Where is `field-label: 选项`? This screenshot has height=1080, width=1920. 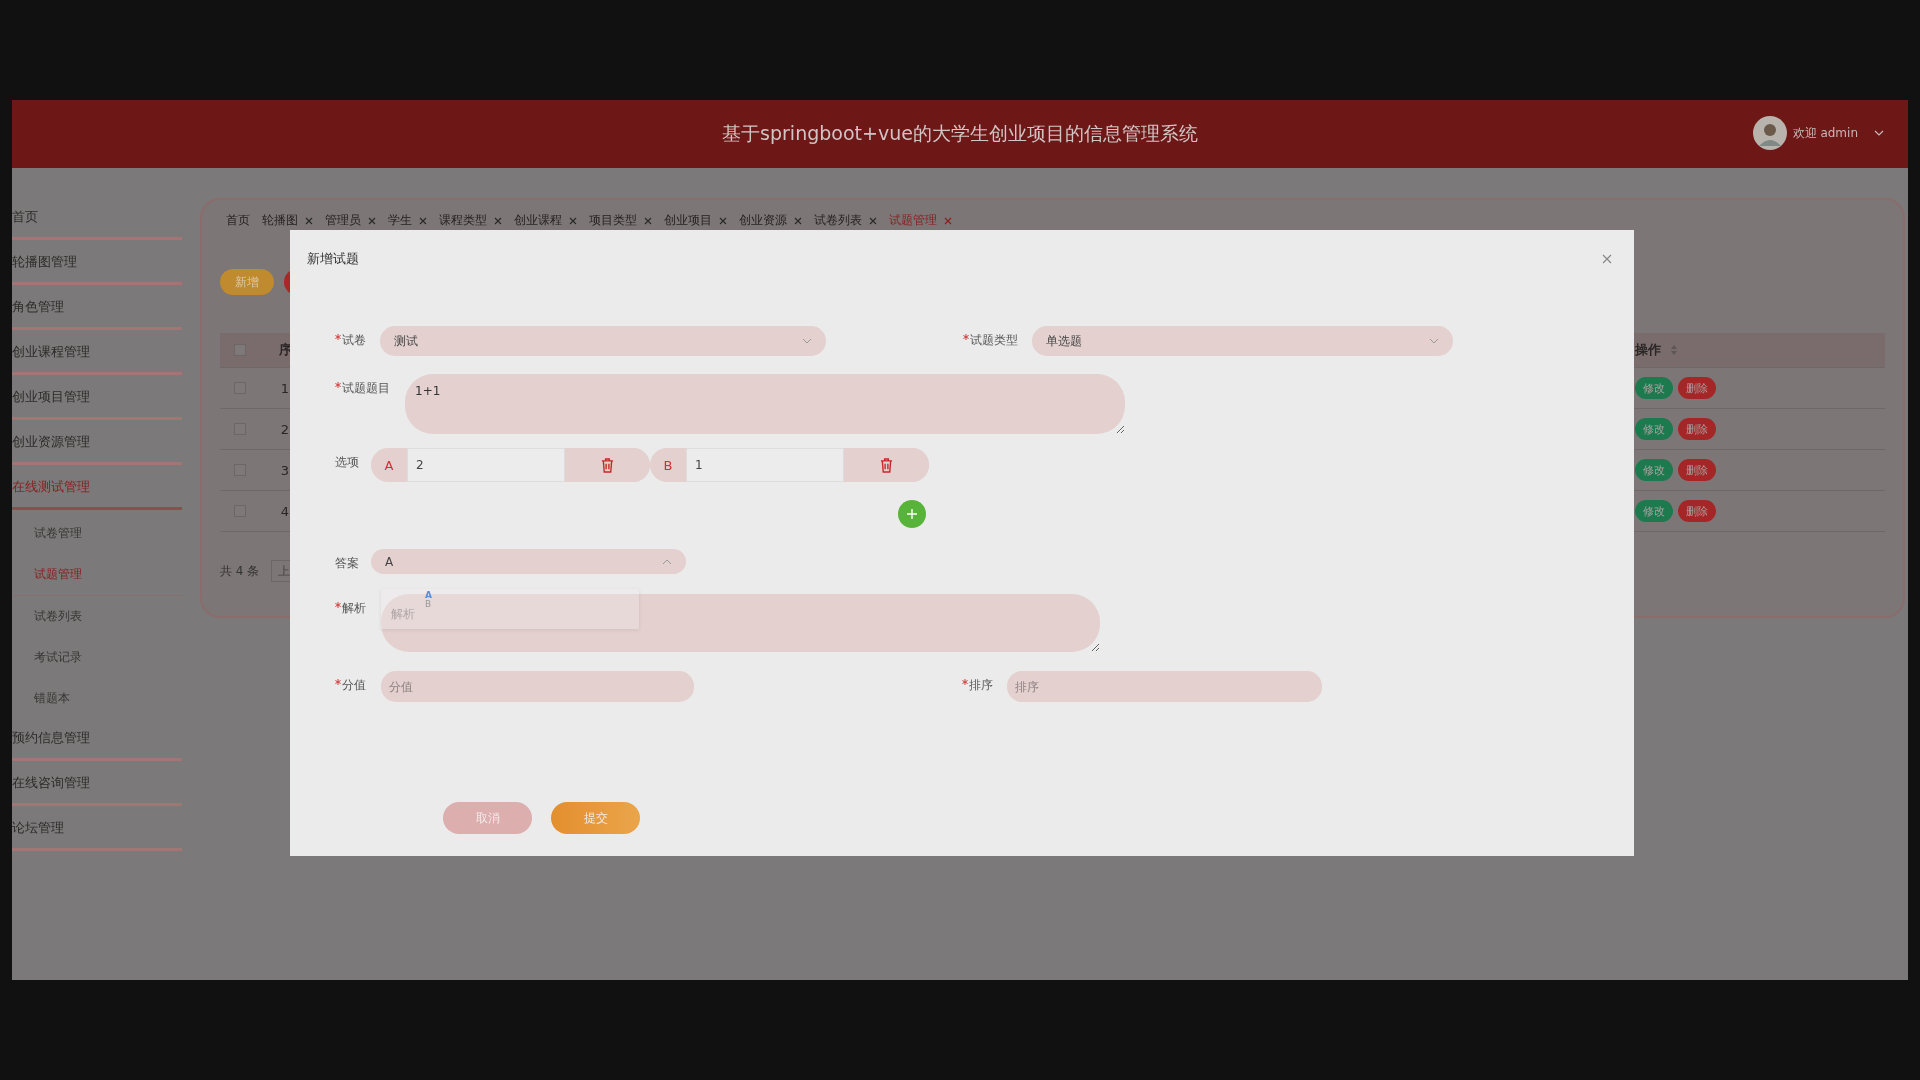
field-label: 选项 is located at coordinates (347, 462).